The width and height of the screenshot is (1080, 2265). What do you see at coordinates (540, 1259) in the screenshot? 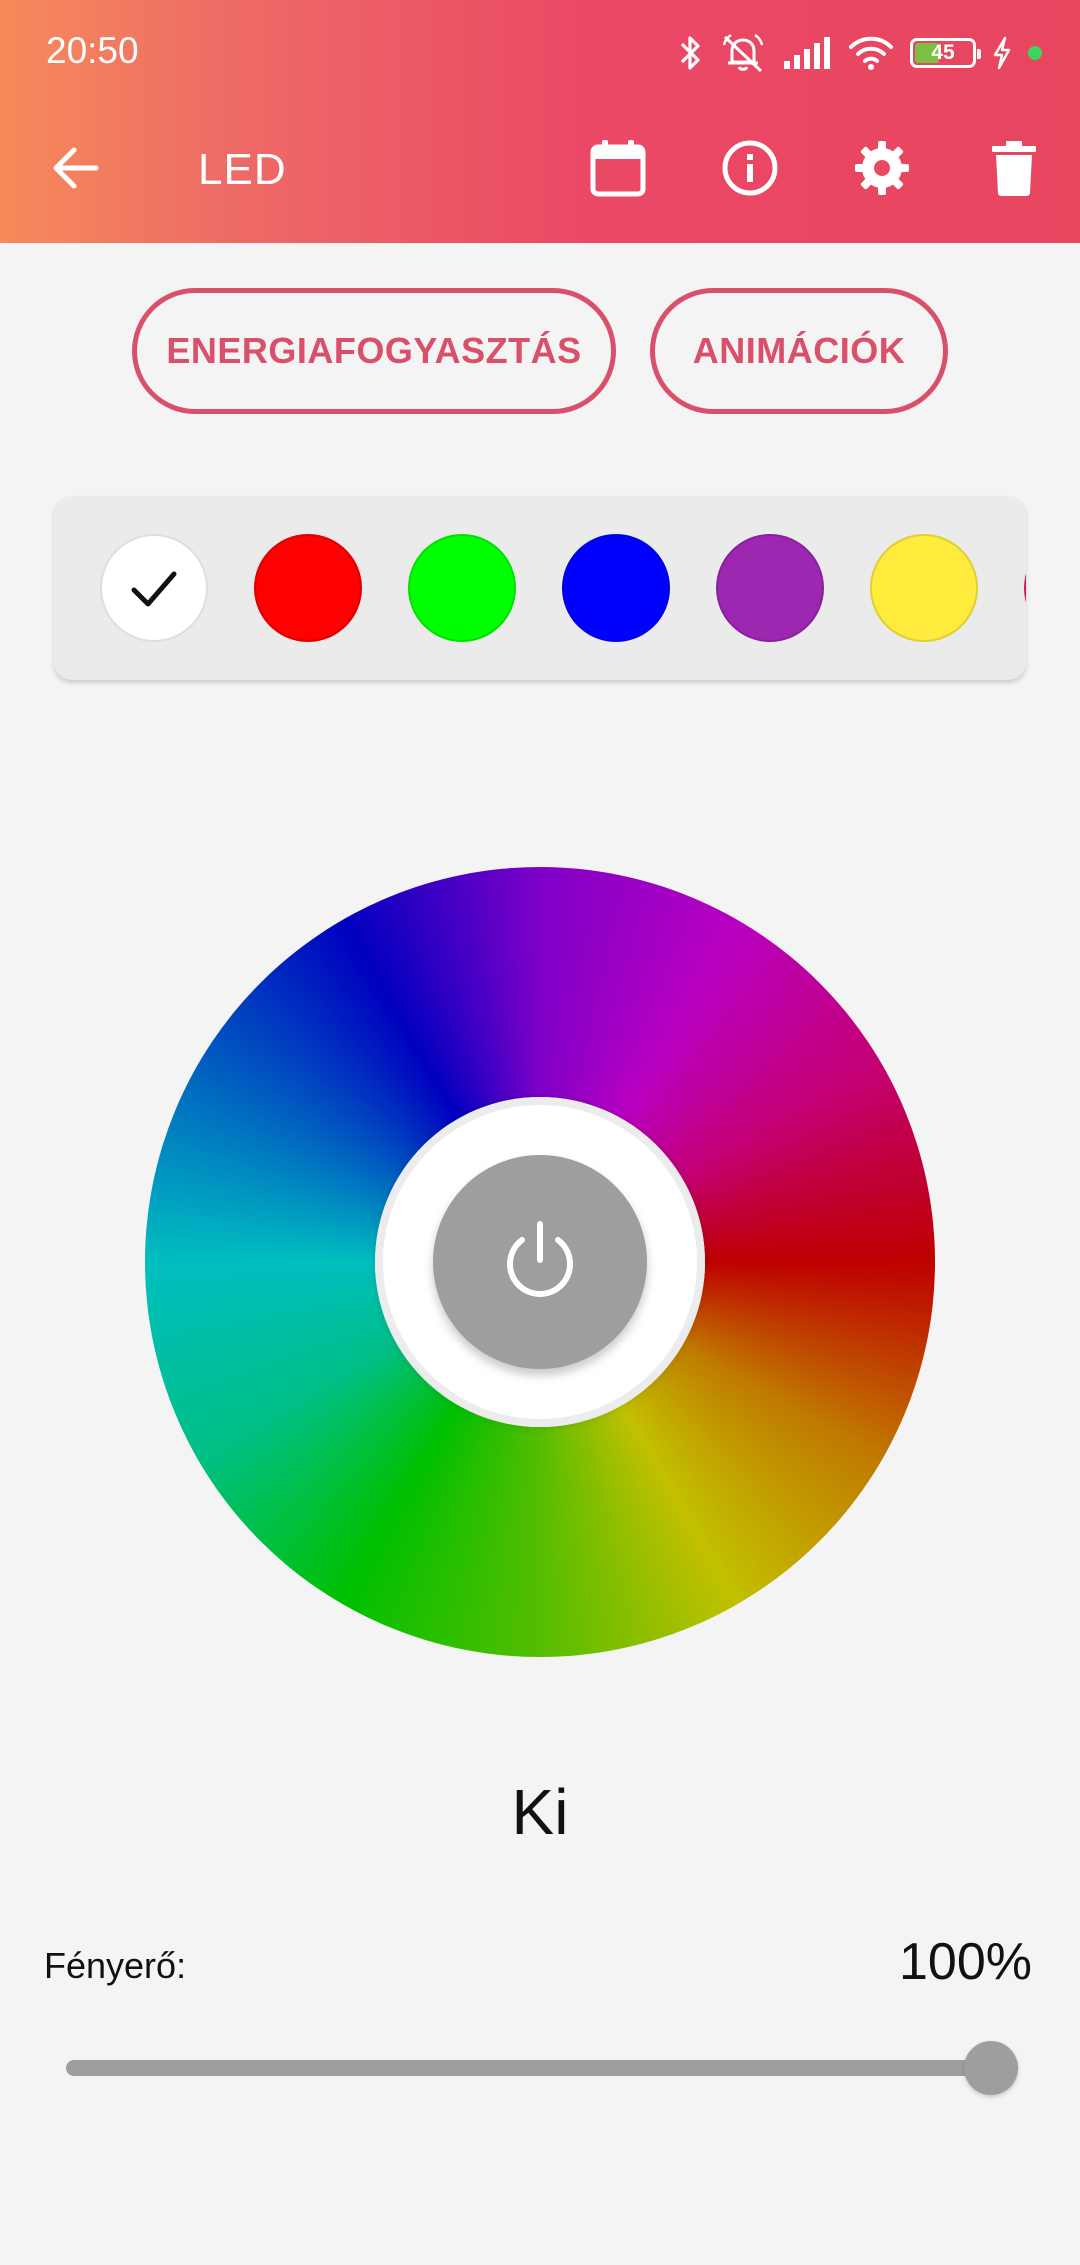
I see `power-icon` at bounding box center [540, 1259].